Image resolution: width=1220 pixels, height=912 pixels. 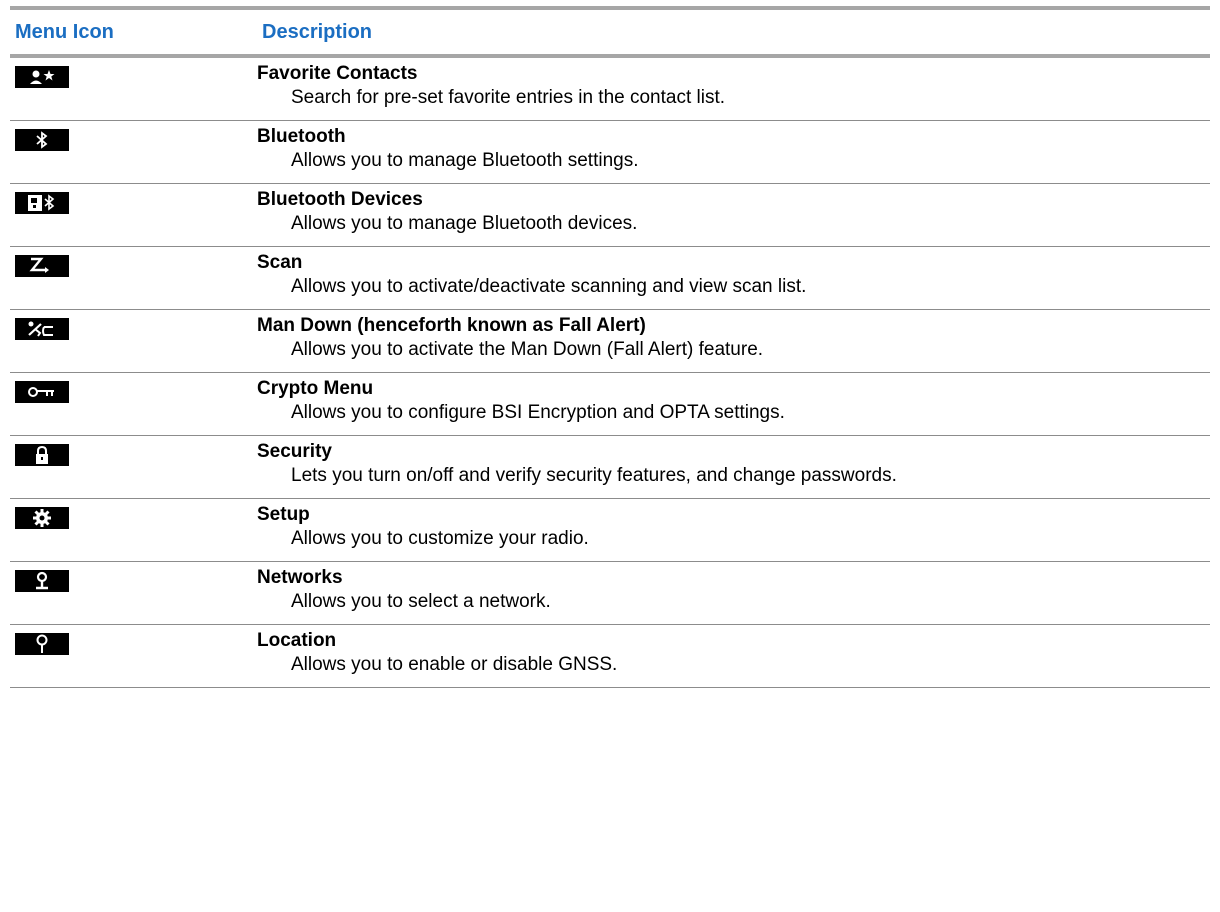 What do you see at coordinates (42, 140) in the screenshot?
I see `bluetooth-icon` at bounding box center [42, 140].